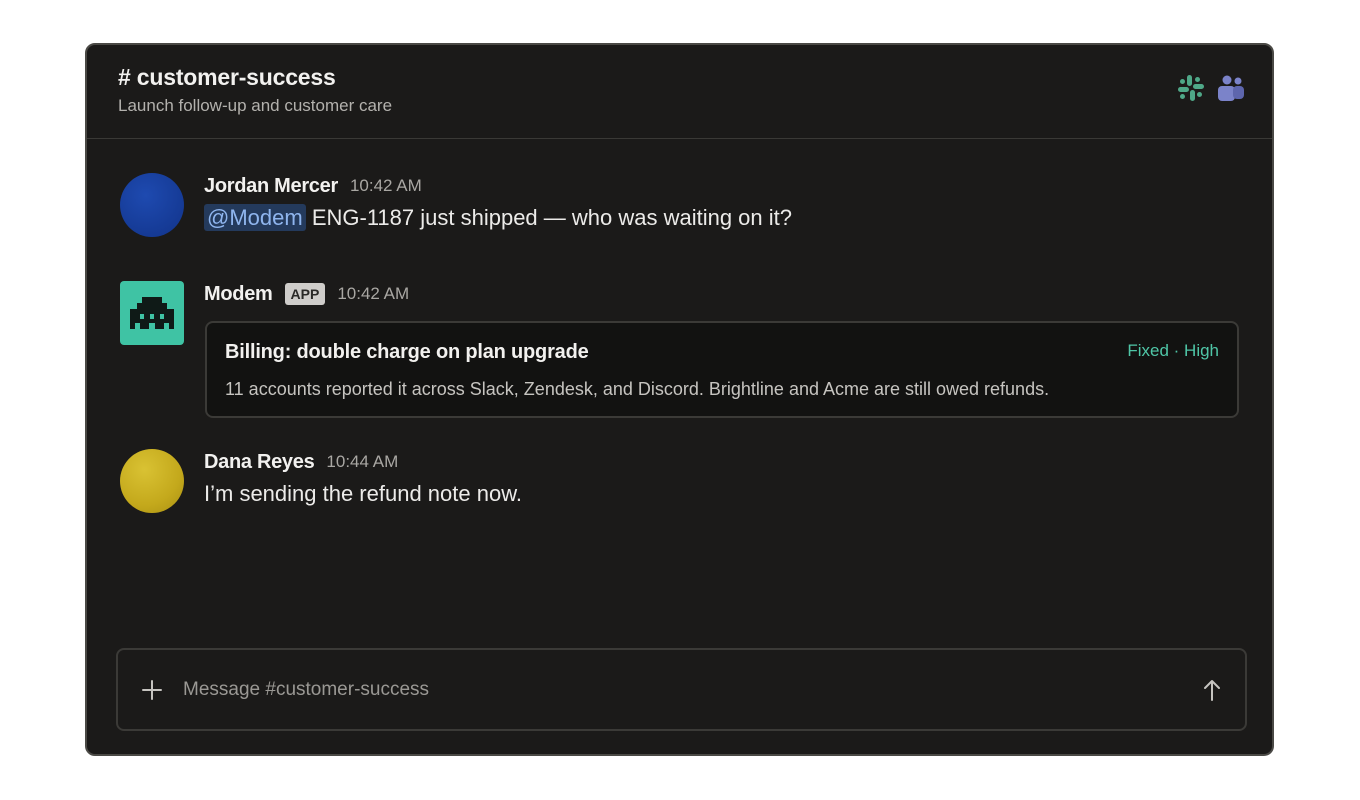 This screenshot has width=1360, height=800. What do you see at coordinates (1231, 88) in the screenshot?
I see `teams-icon` at bounding box center [1231, 88].